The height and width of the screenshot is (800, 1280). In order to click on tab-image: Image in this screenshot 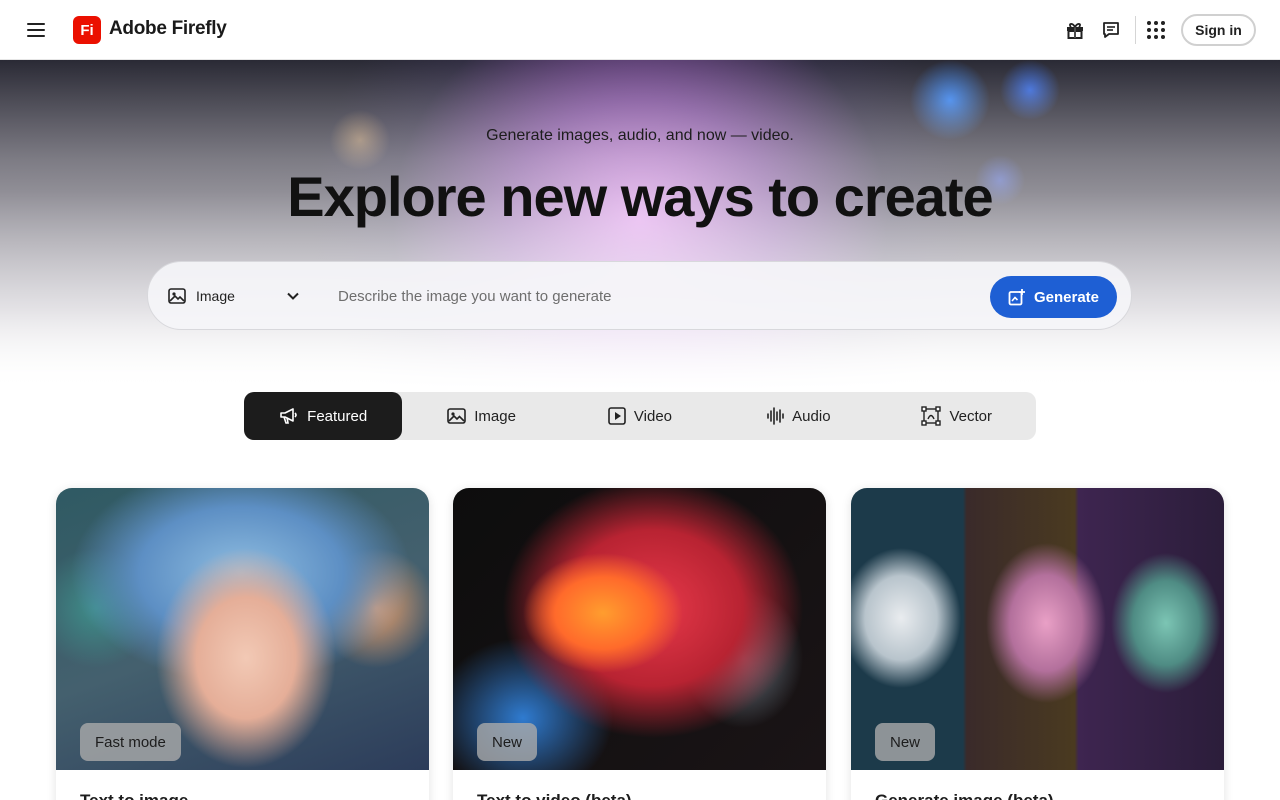, I will do `click(481, 416)`.